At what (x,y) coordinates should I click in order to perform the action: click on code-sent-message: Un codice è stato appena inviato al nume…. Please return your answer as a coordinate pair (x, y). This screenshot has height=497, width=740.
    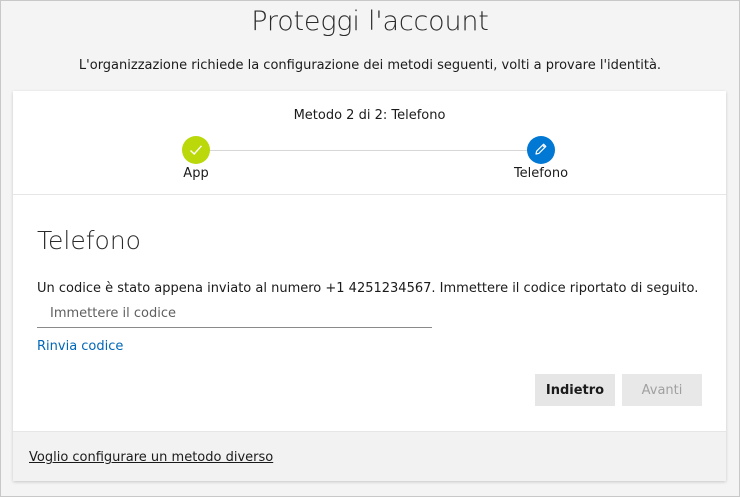
    Looking at the image, I should click on (368, 288).